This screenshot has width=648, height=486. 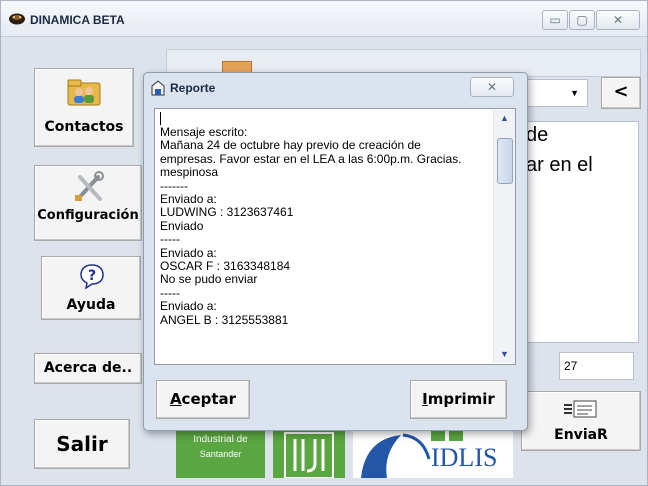 I want to click on back-button: <, so click(x=621, y=93).